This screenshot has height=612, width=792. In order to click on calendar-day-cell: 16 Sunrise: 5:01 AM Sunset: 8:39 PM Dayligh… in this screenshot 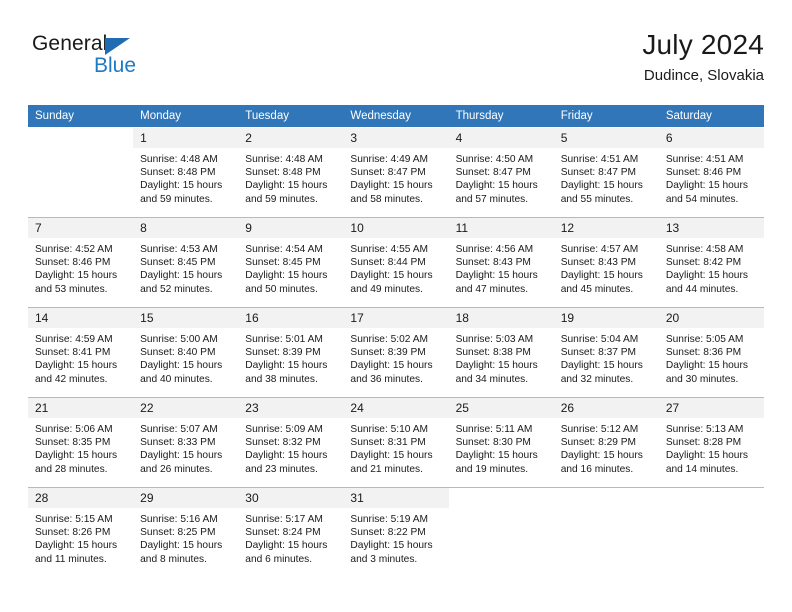, I will do `click(291, 352)`.